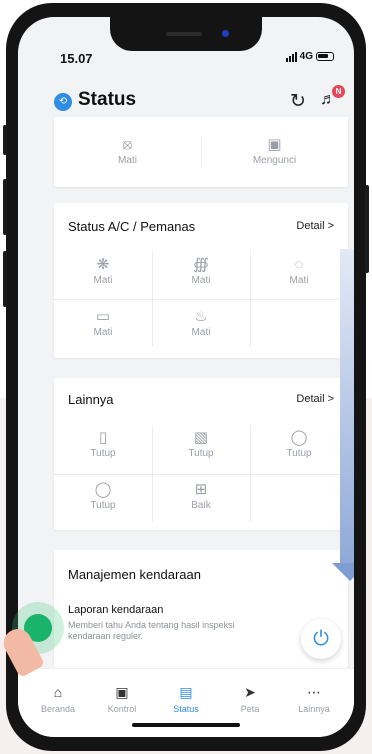 The width and height of the screenshot is (372, 754). I want to click on status-indicators: 4G, so click(309, 56).